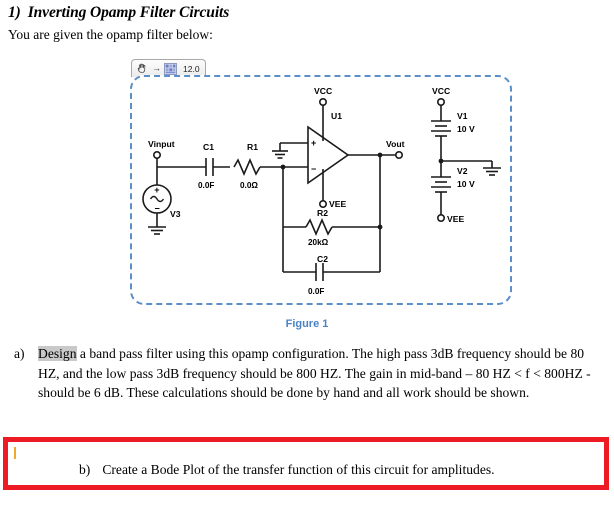 This screenshot has height=512, width=614. Describe the element at coordinates (15, 453) in the screenshot. I see `text-caret` at that location.